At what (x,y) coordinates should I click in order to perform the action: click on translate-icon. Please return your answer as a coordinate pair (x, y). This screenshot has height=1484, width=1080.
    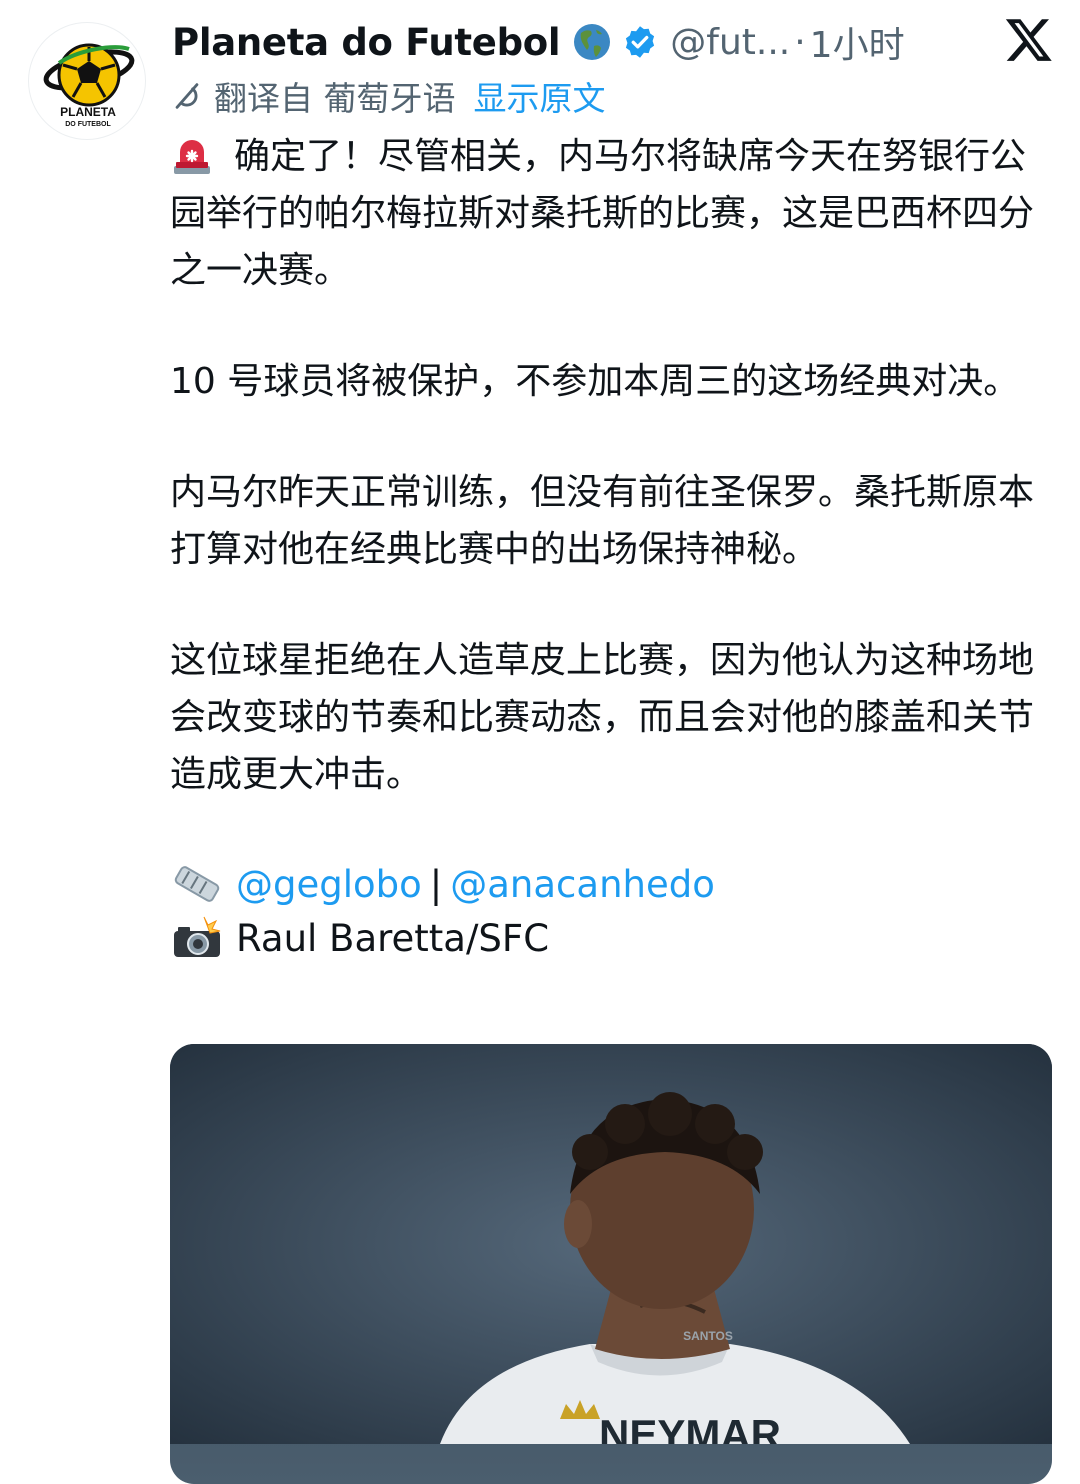
    Looking at the image, I should click on (187, 96).